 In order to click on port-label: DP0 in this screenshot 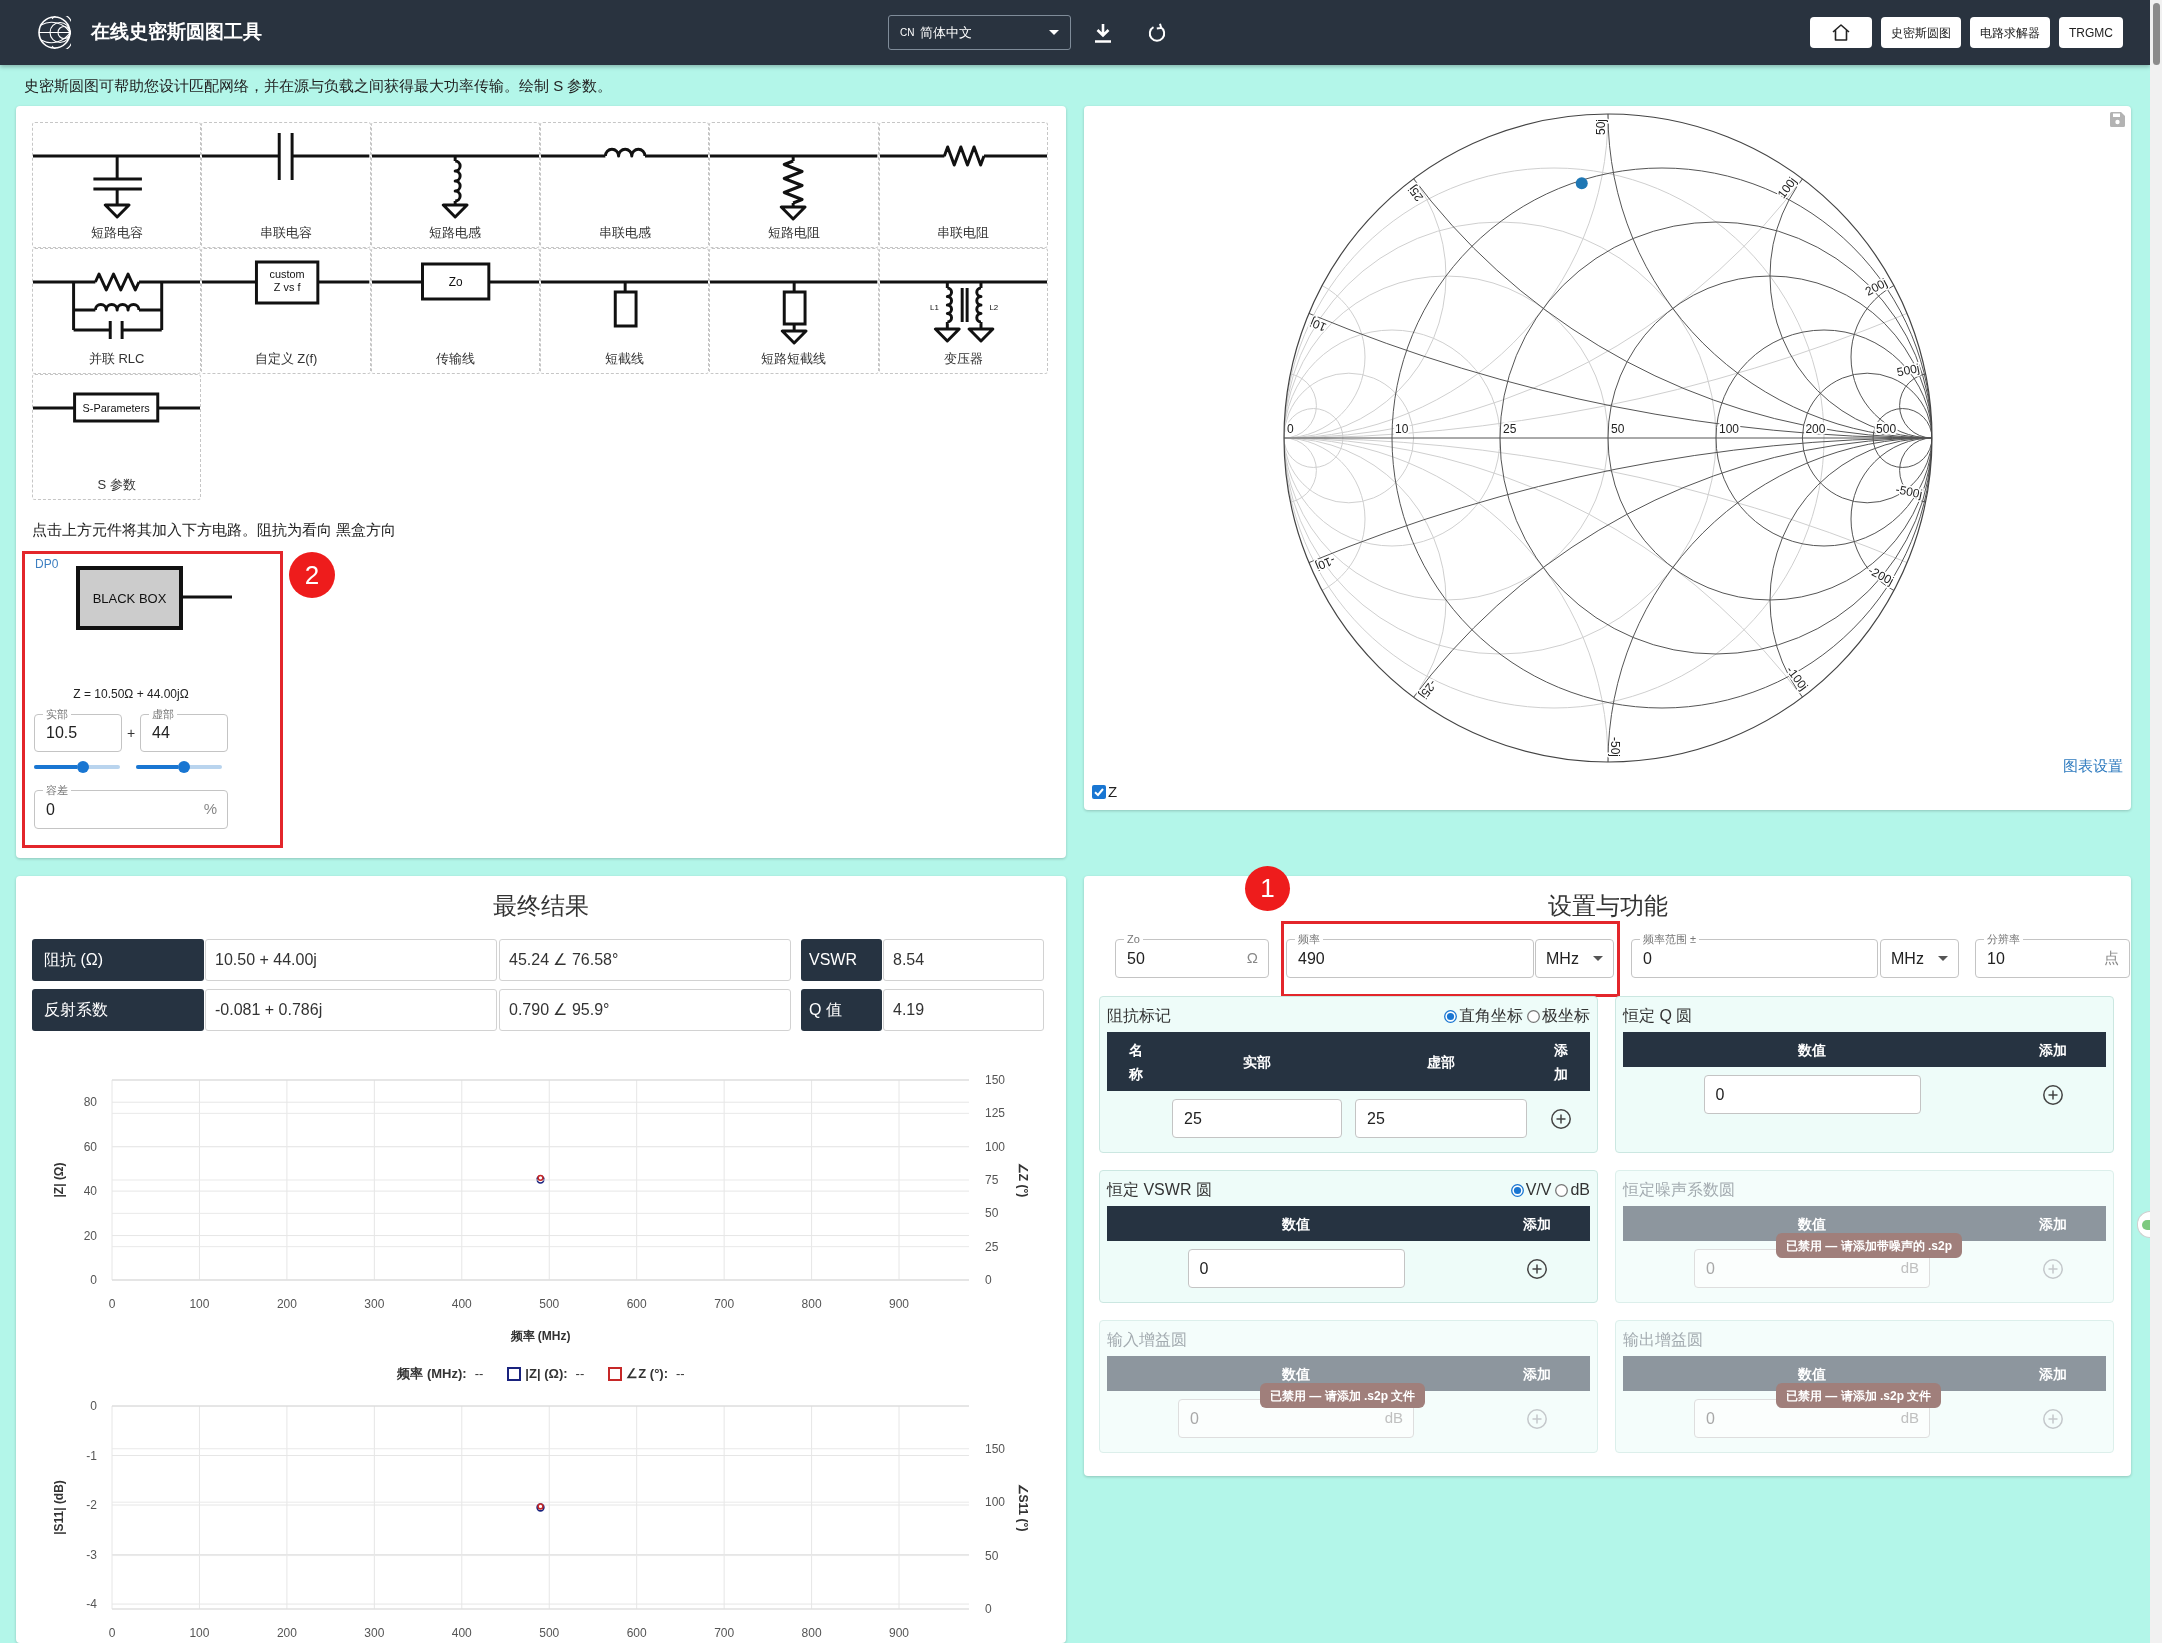, I will do `click(47, 564)`.